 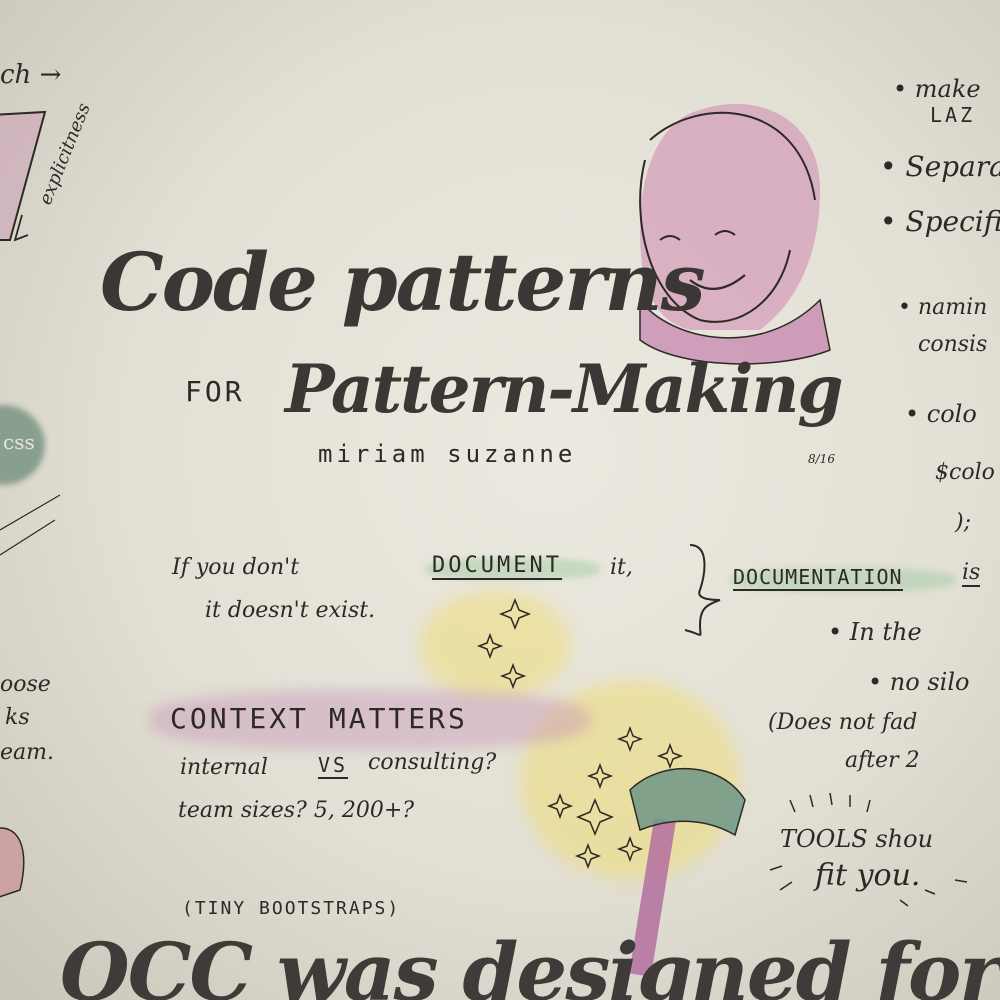 What do you see at coordinates (17, 717) in the screenshot?
I see `left-line-2: ks` at bounding box center [17, 717].